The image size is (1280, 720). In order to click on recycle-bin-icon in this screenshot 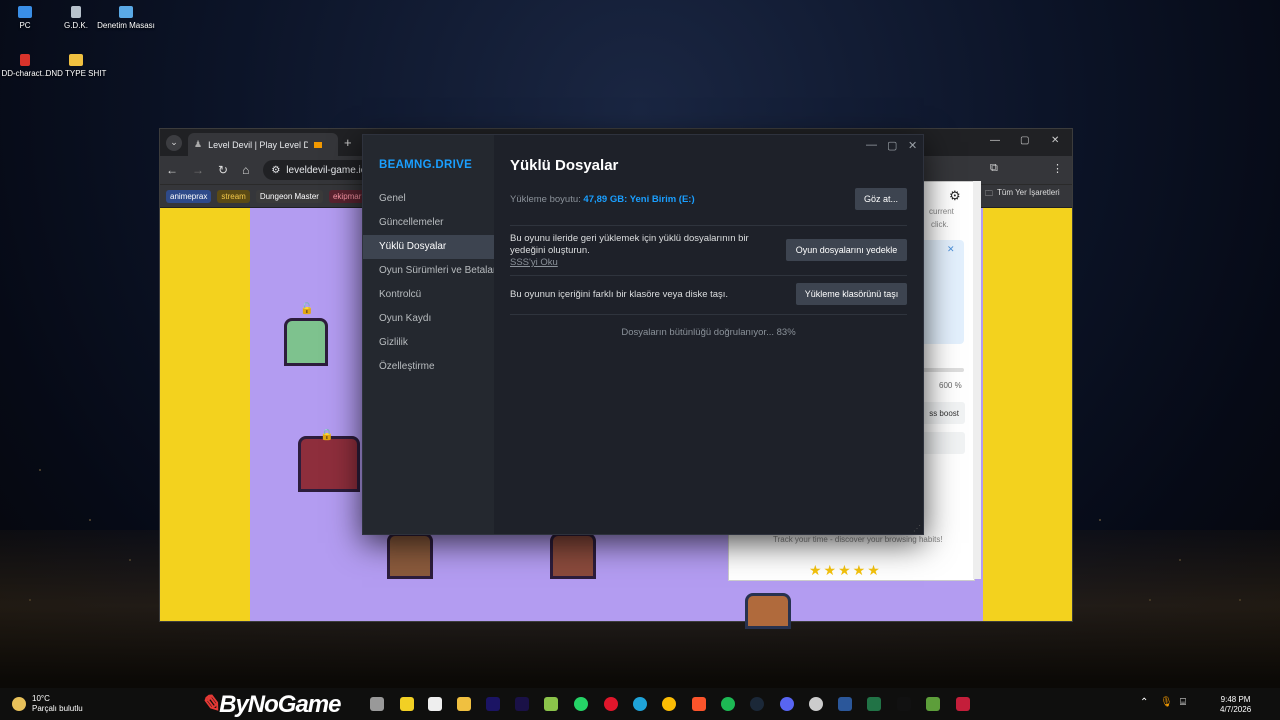, I will do `click(76, 12)`.